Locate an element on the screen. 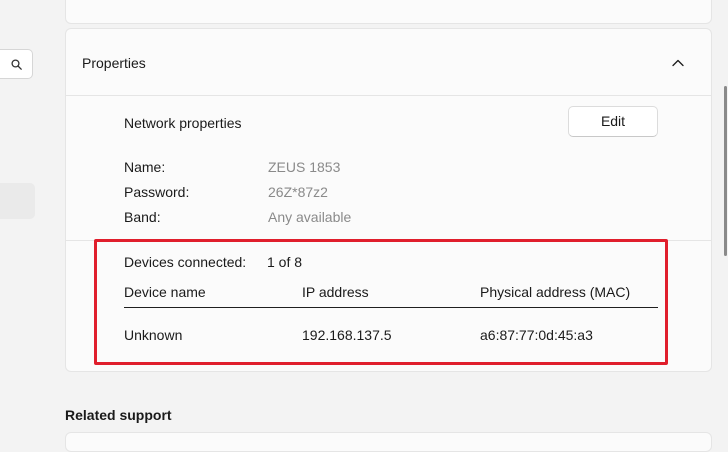 The height and width of the screenshot is (452, 728). column-header-device-name: Device name is located at coordinates (165, 292).